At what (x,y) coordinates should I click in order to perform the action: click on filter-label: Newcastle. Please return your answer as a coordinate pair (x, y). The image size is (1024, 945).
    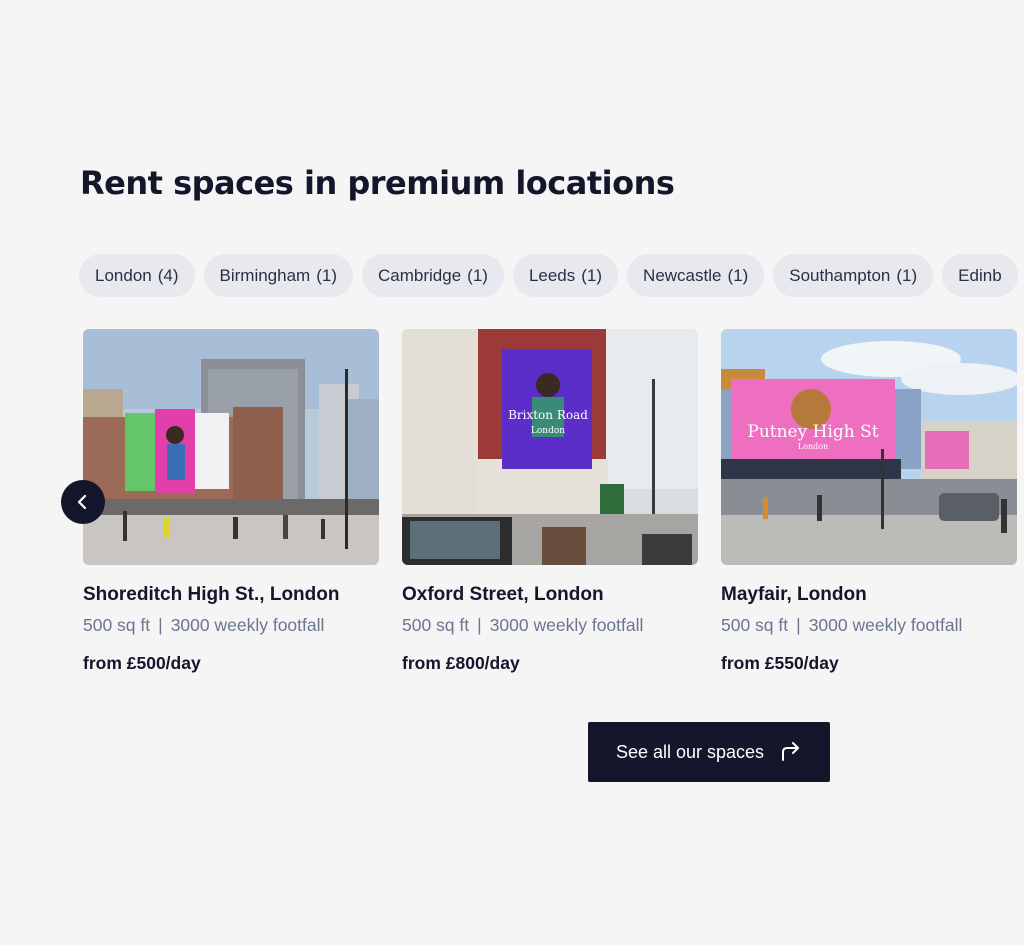
    Looking at the image, I should click on (682, 275).